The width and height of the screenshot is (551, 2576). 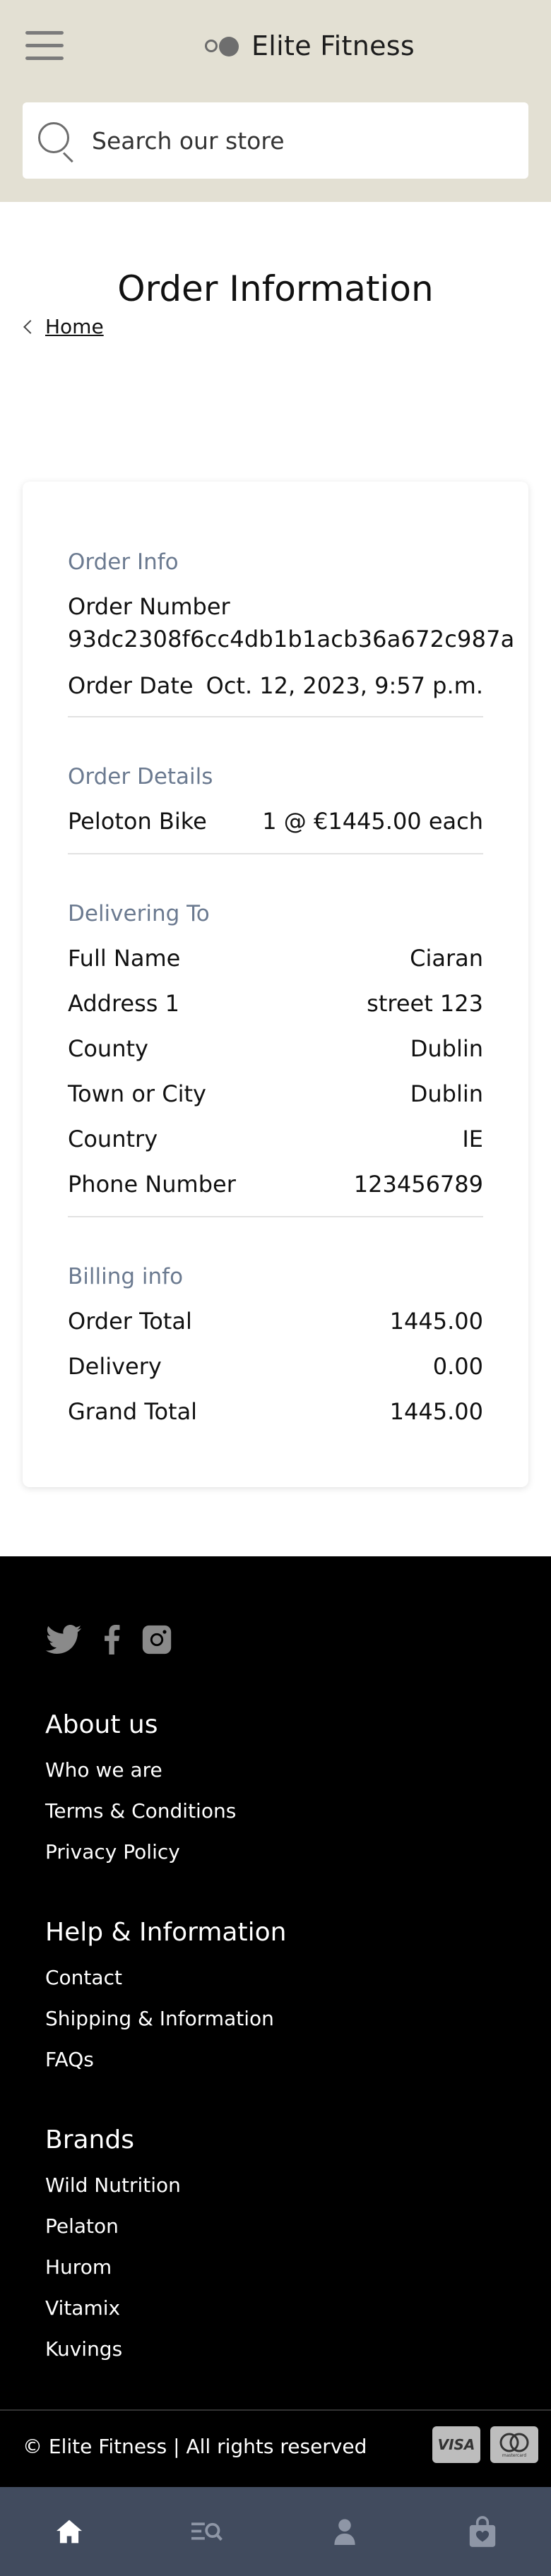 What do you see at coordinates (447, 1048) in the screenshot?
I see `county-value: Dublin` at bounding box center [447, 1048].